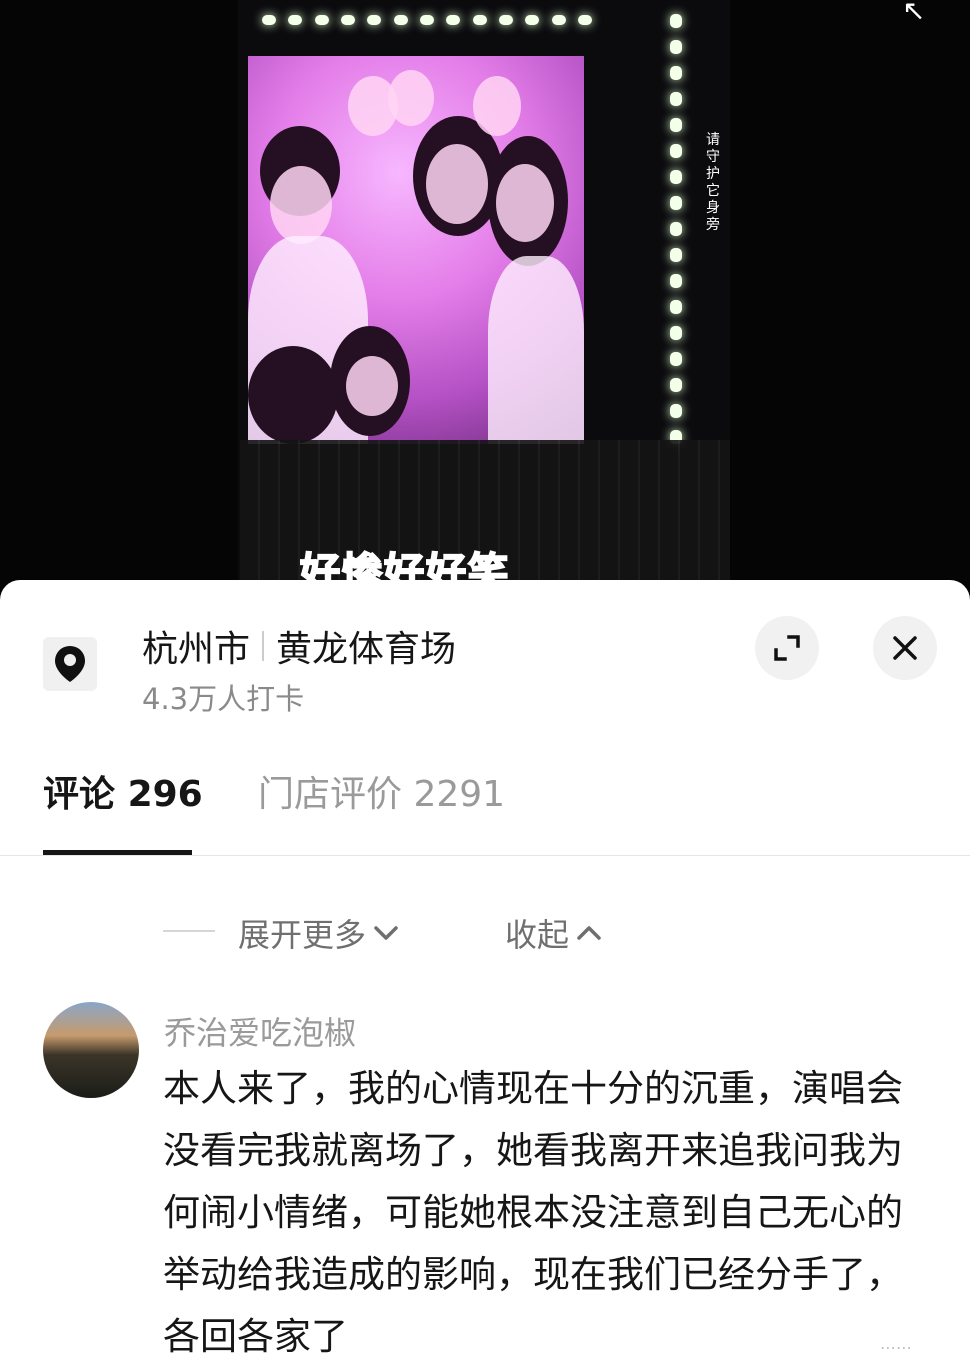  I want to click on expand-button, so click(787, 648).